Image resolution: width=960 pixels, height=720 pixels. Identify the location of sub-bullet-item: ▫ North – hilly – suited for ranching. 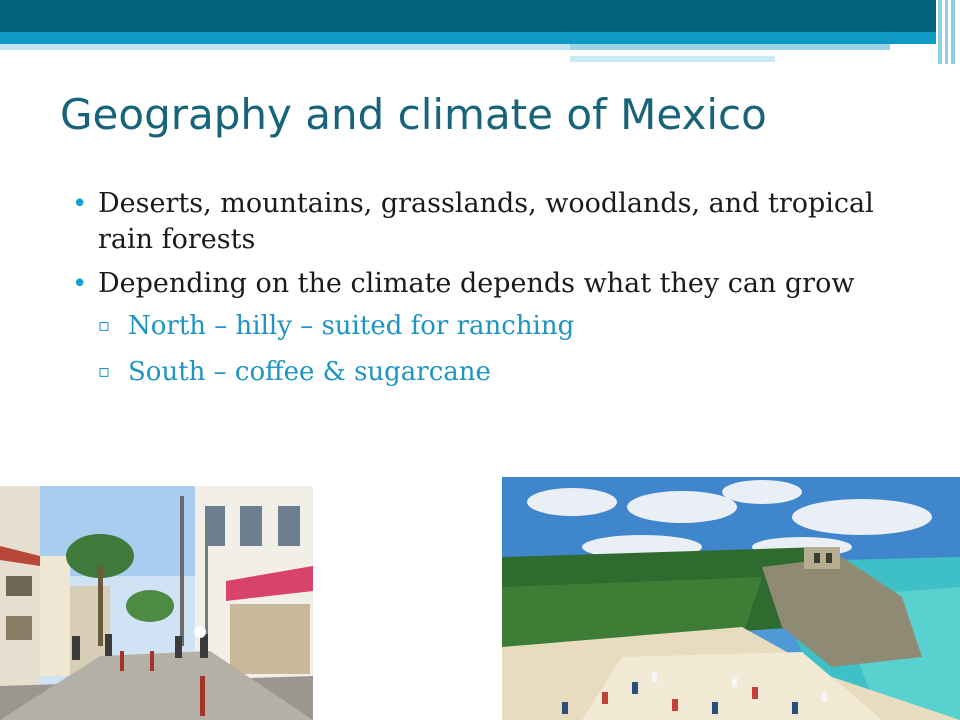
(505, 326).